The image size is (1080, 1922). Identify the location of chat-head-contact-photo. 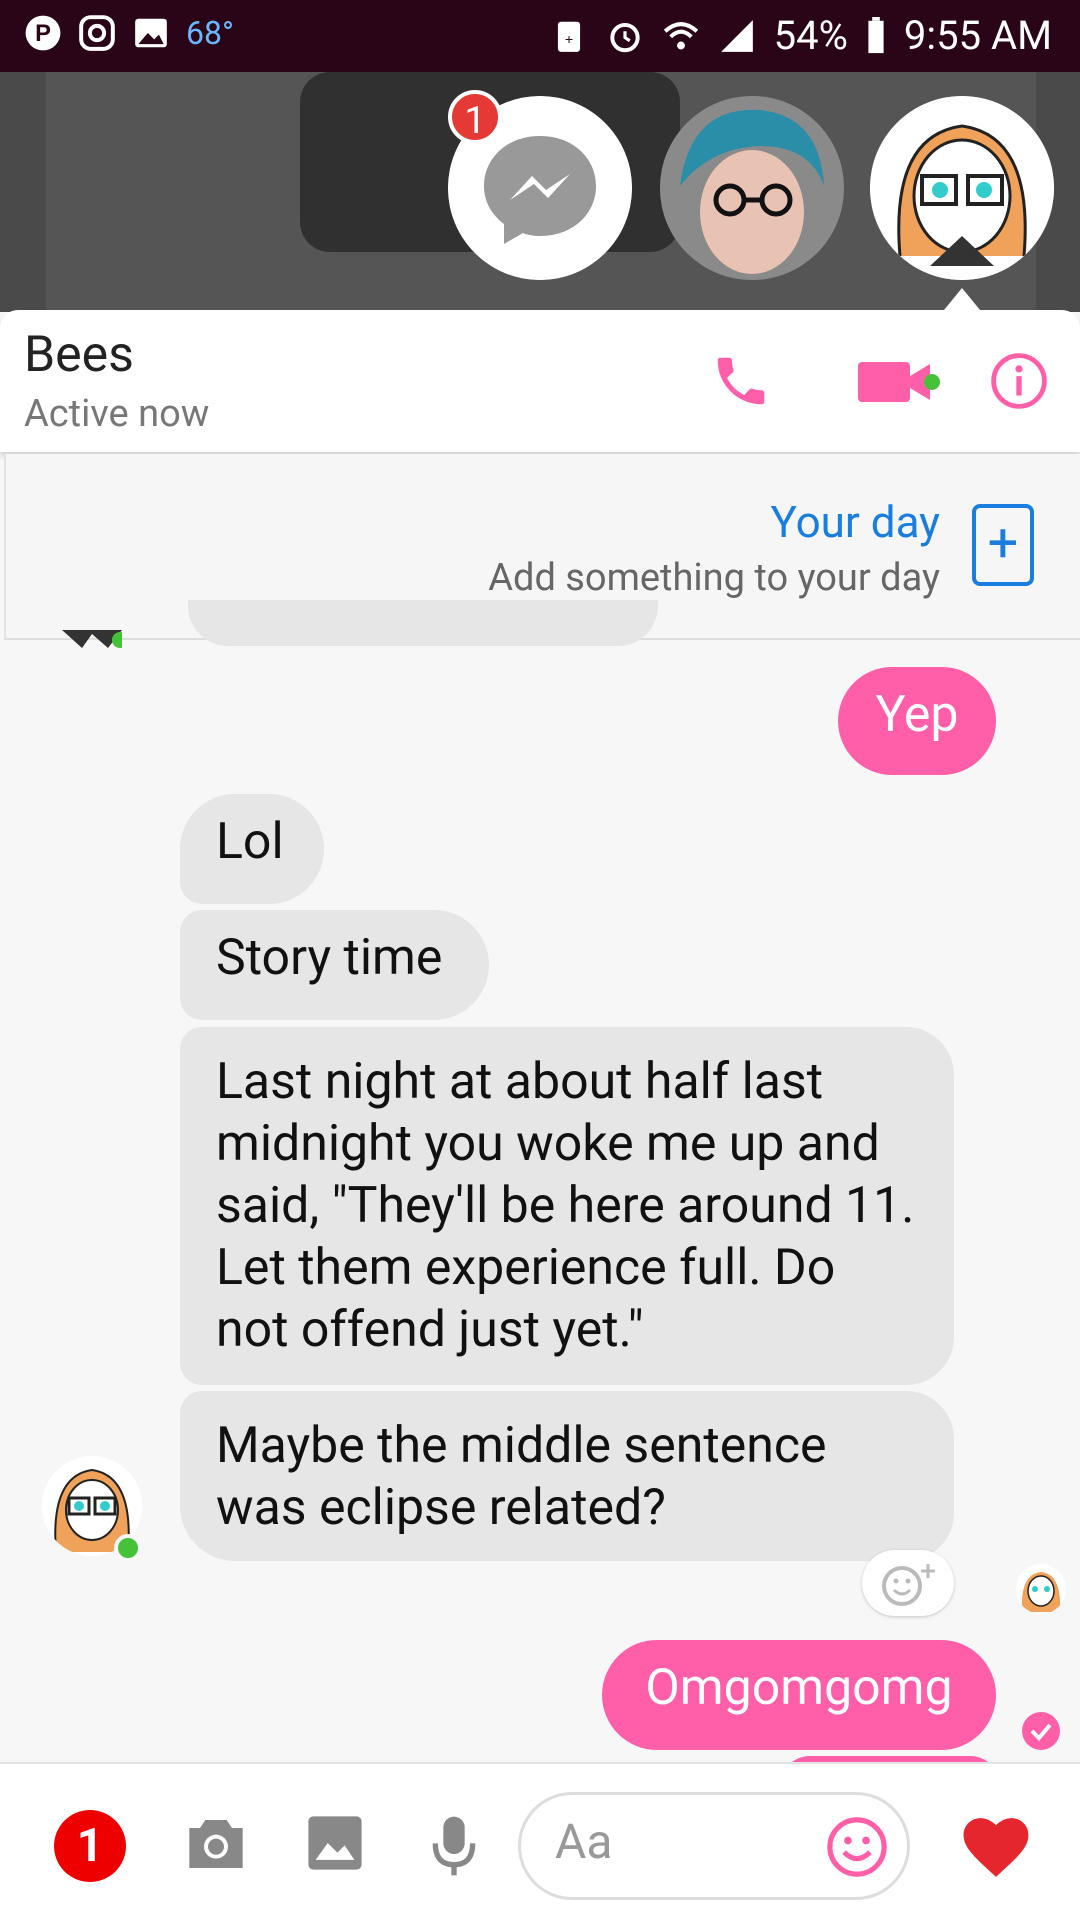
(752, 188).